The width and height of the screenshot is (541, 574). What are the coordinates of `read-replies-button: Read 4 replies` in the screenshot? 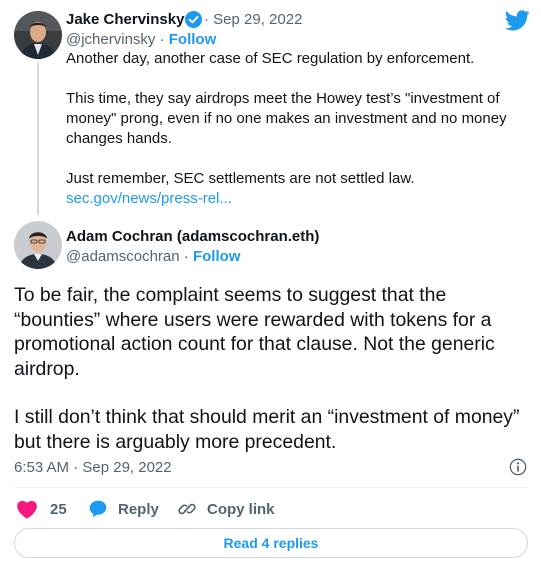 It's located at (271, 543).